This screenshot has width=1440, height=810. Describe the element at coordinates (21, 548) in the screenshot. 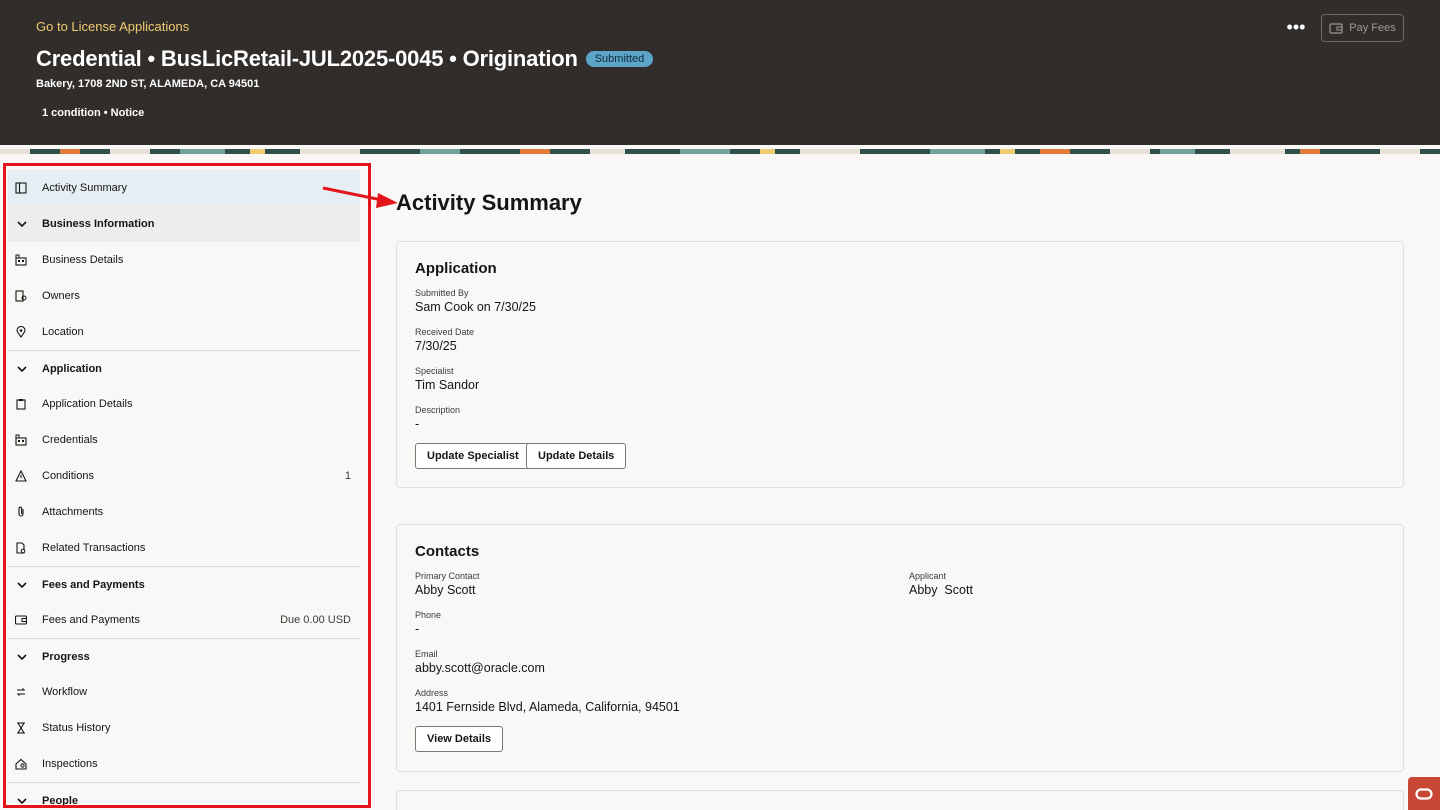

I see `document-link-icon` at that location.